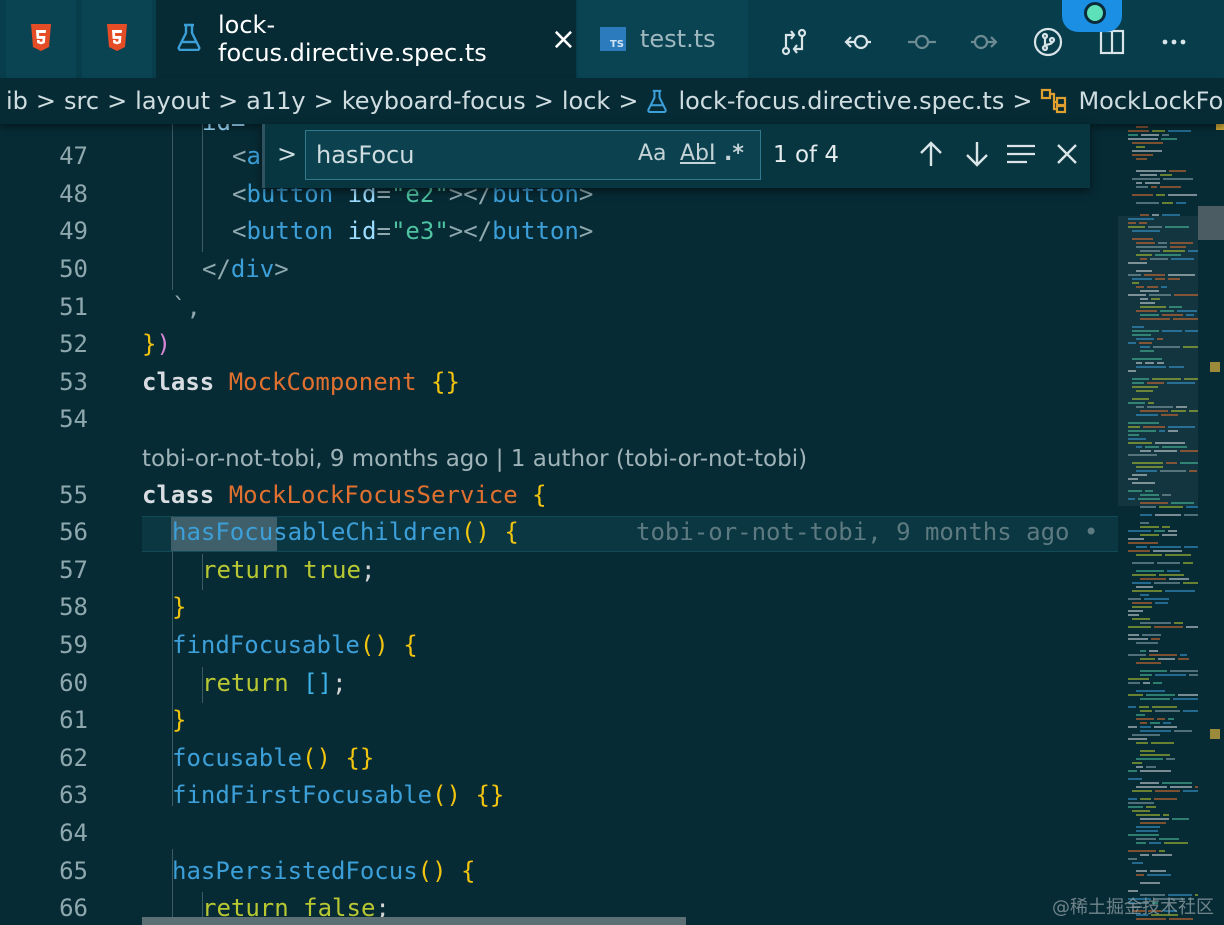  What do you see at coordinates (410, 645) in the screenshot?
I see `token: {` at bounding box center [410, 645].